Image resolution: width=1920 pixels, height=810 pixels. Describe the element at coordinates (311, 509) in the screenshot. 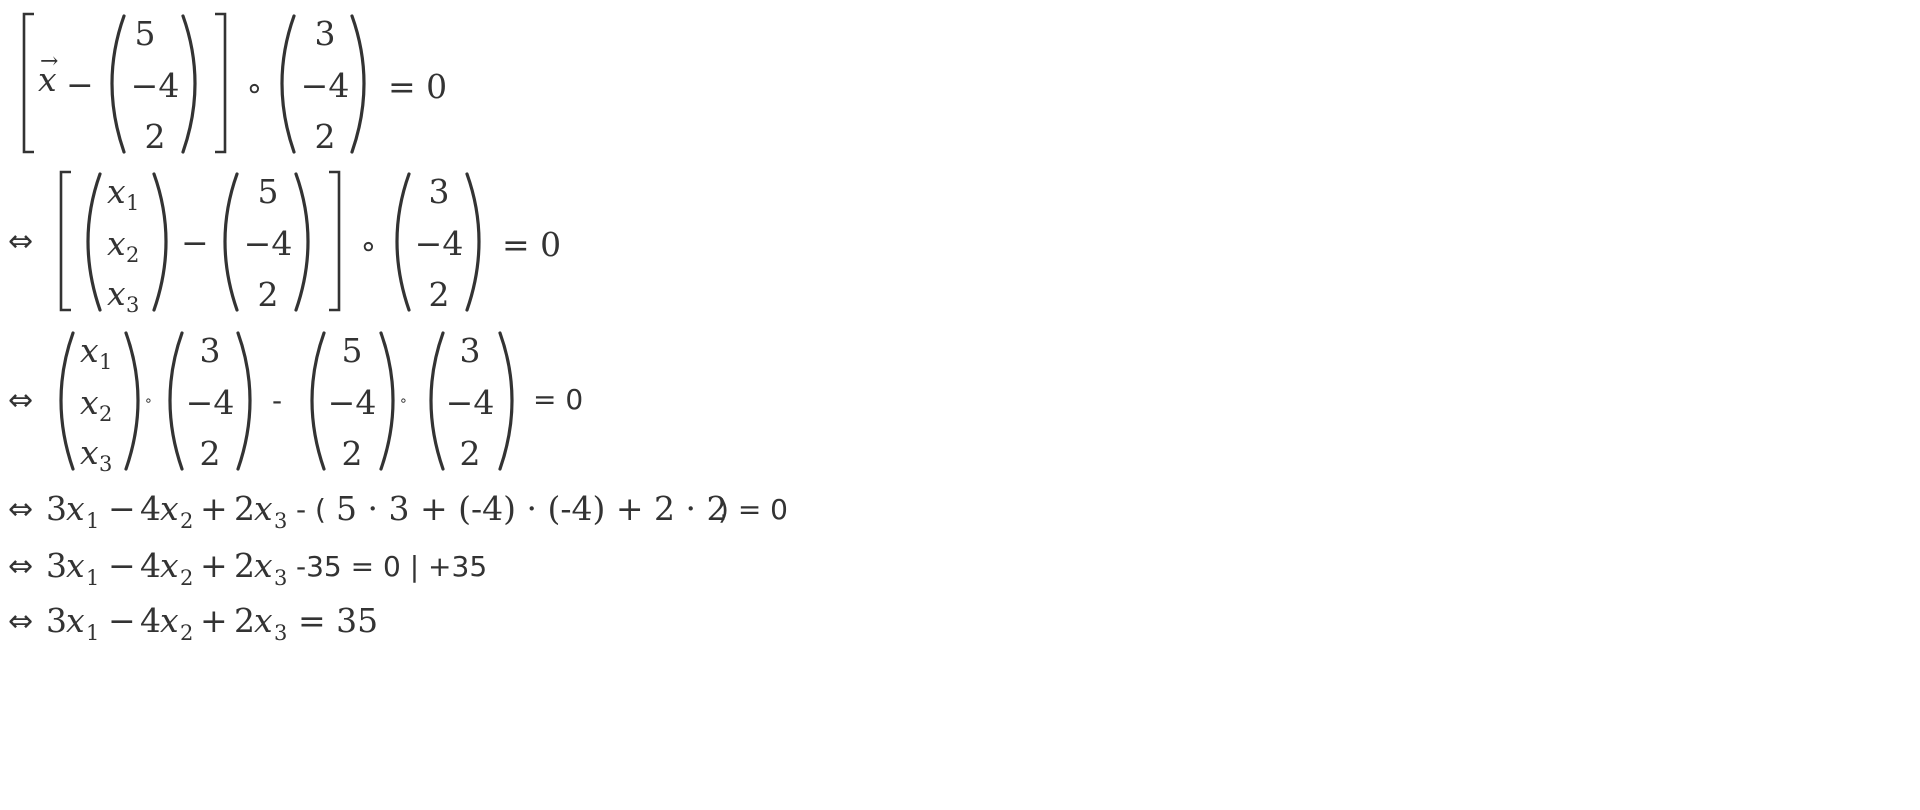

I see `expression-middle: - (` at that location.